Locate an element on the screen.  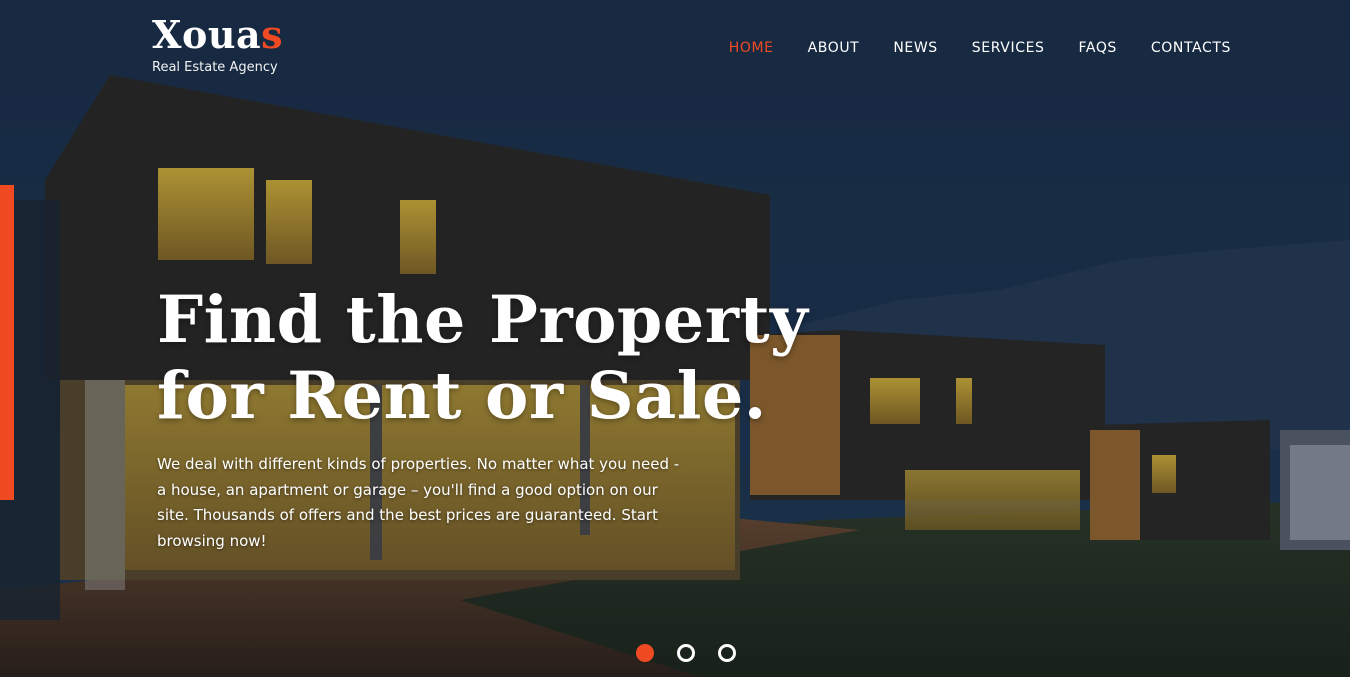
main-nav: HOME ABOUT NEWS SERVICES FAQS CONTACTS is located at coordinates (963, 48).